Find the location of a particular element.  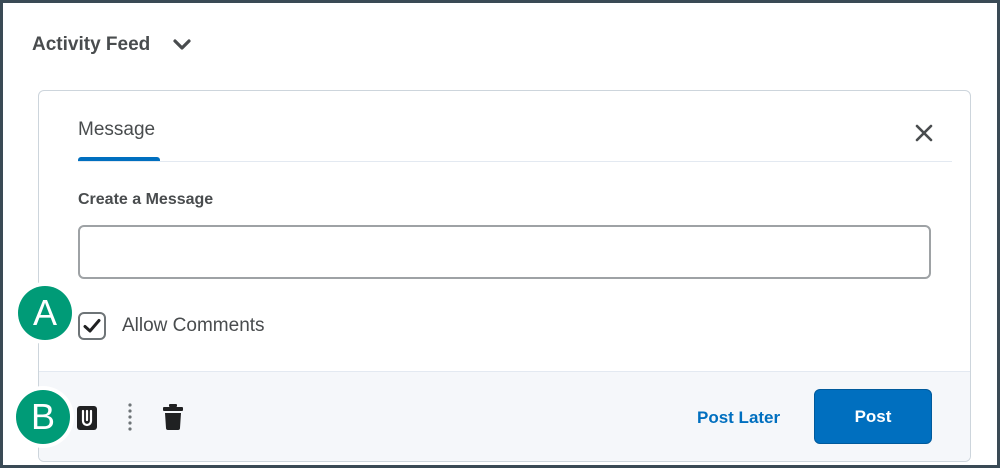

post-later-button: Post Later is located at coordinates (738, 418).